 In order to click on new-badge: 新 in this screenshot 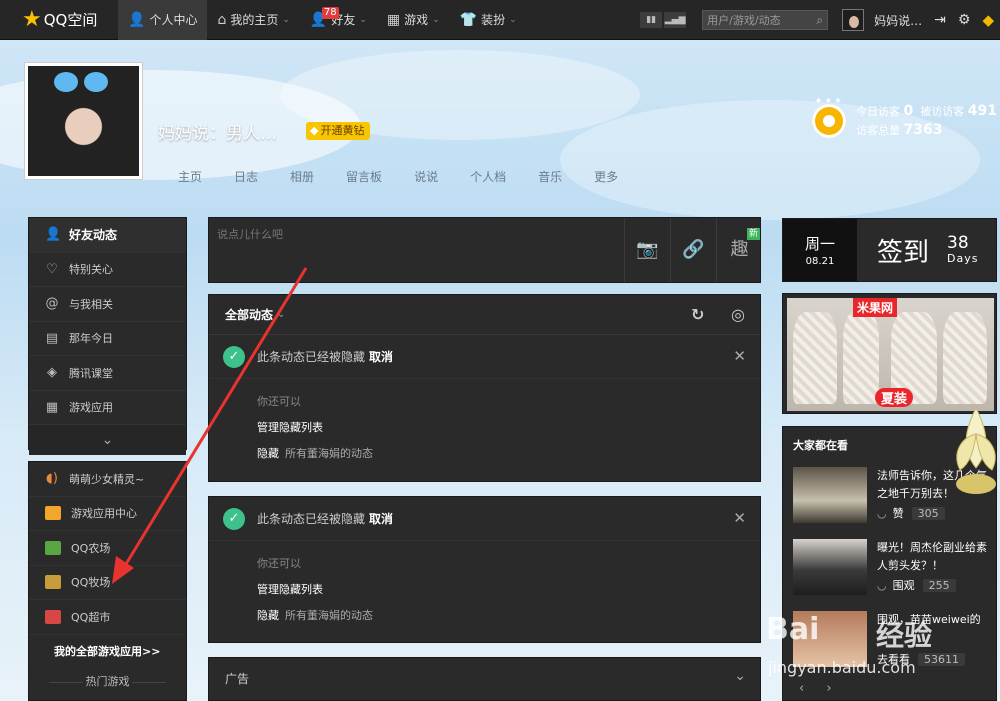, I will do `click(753, 234)`.